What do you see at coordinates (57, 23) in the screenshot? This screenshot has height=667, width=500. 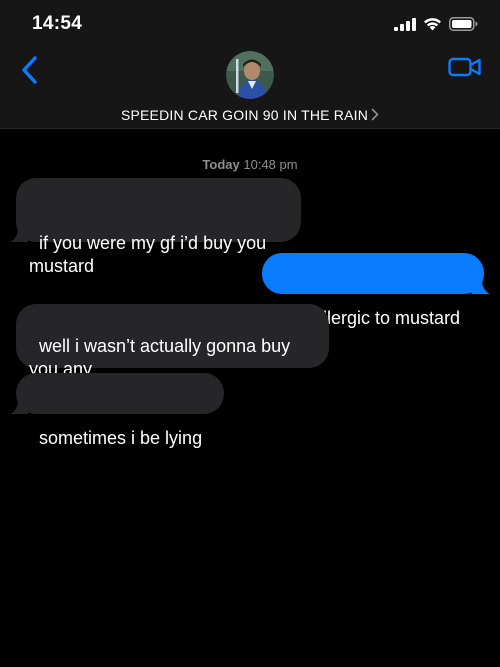 I see `status-time: 14:54` at bounding box center [57, 23].